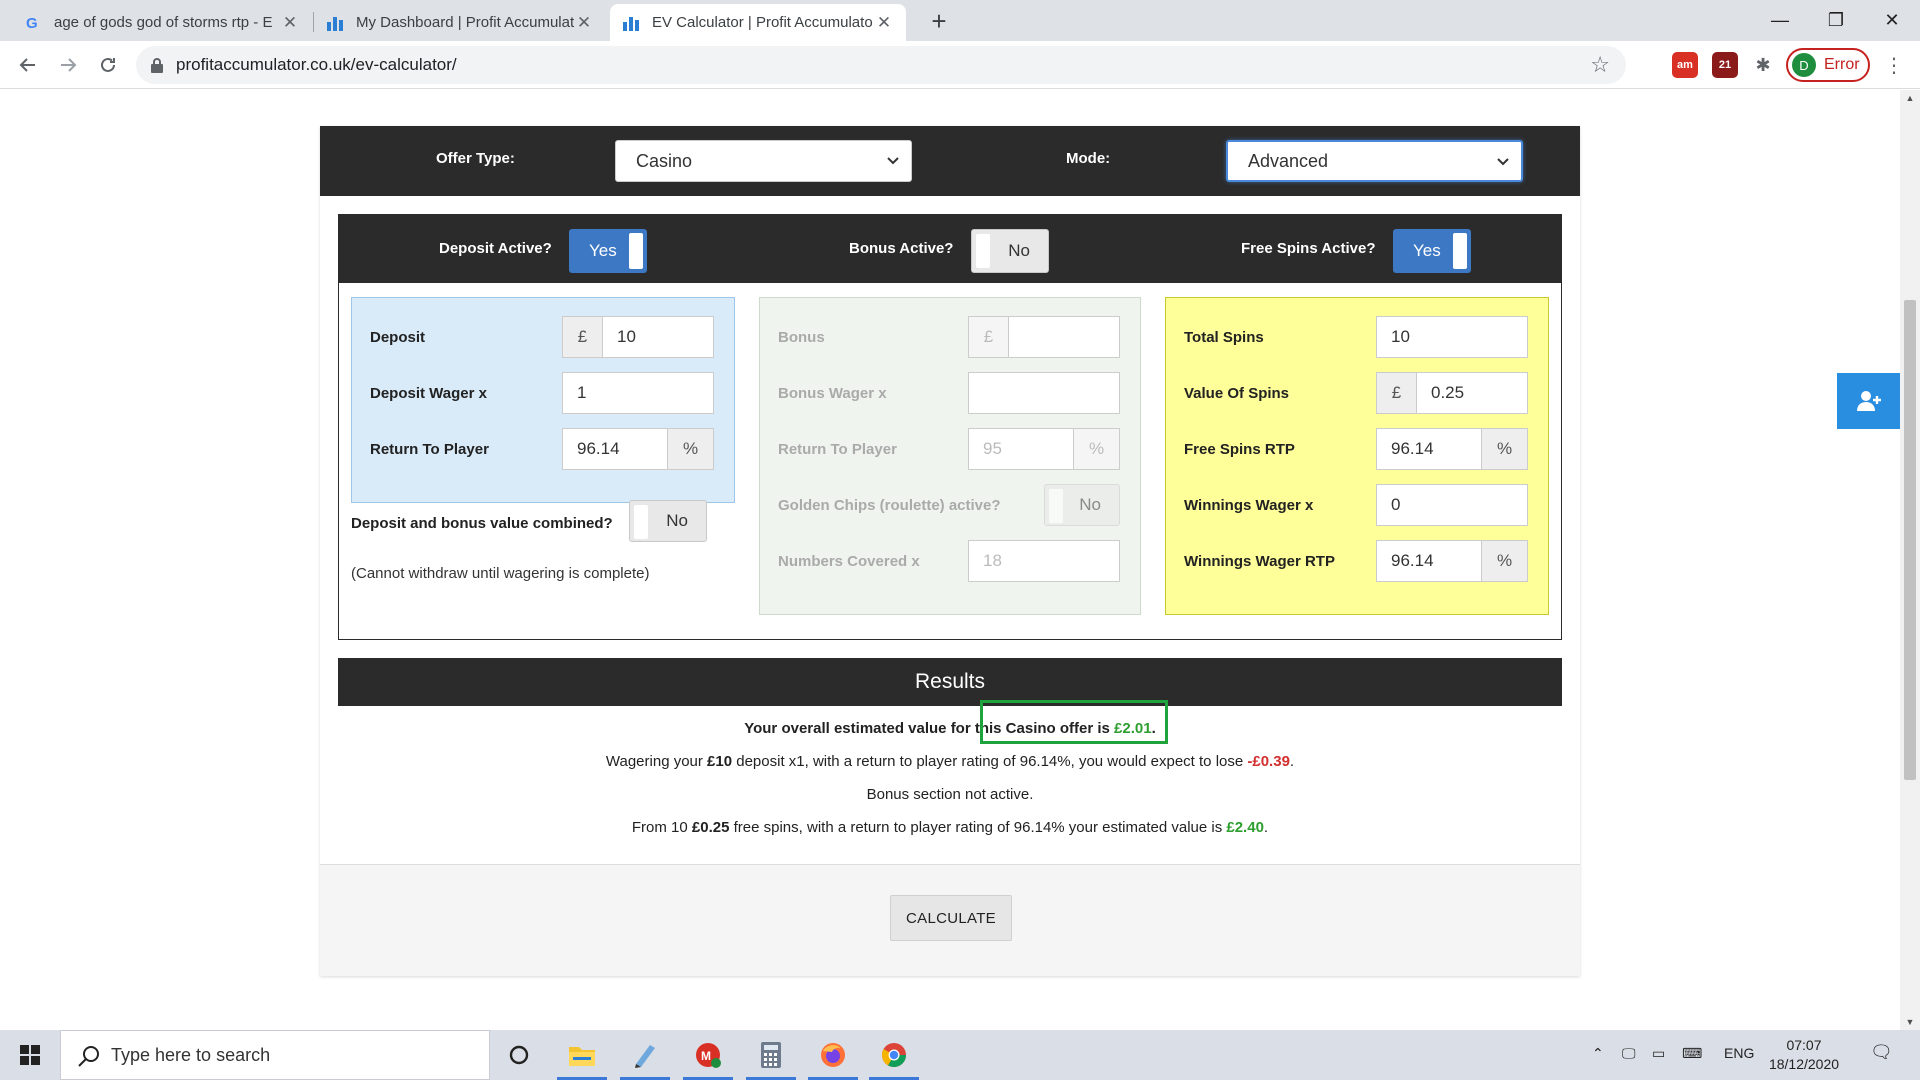 The height and width of the screenshot is (1080, 1920). I want to click on combined-value-toggle: No, so click(668, 521).